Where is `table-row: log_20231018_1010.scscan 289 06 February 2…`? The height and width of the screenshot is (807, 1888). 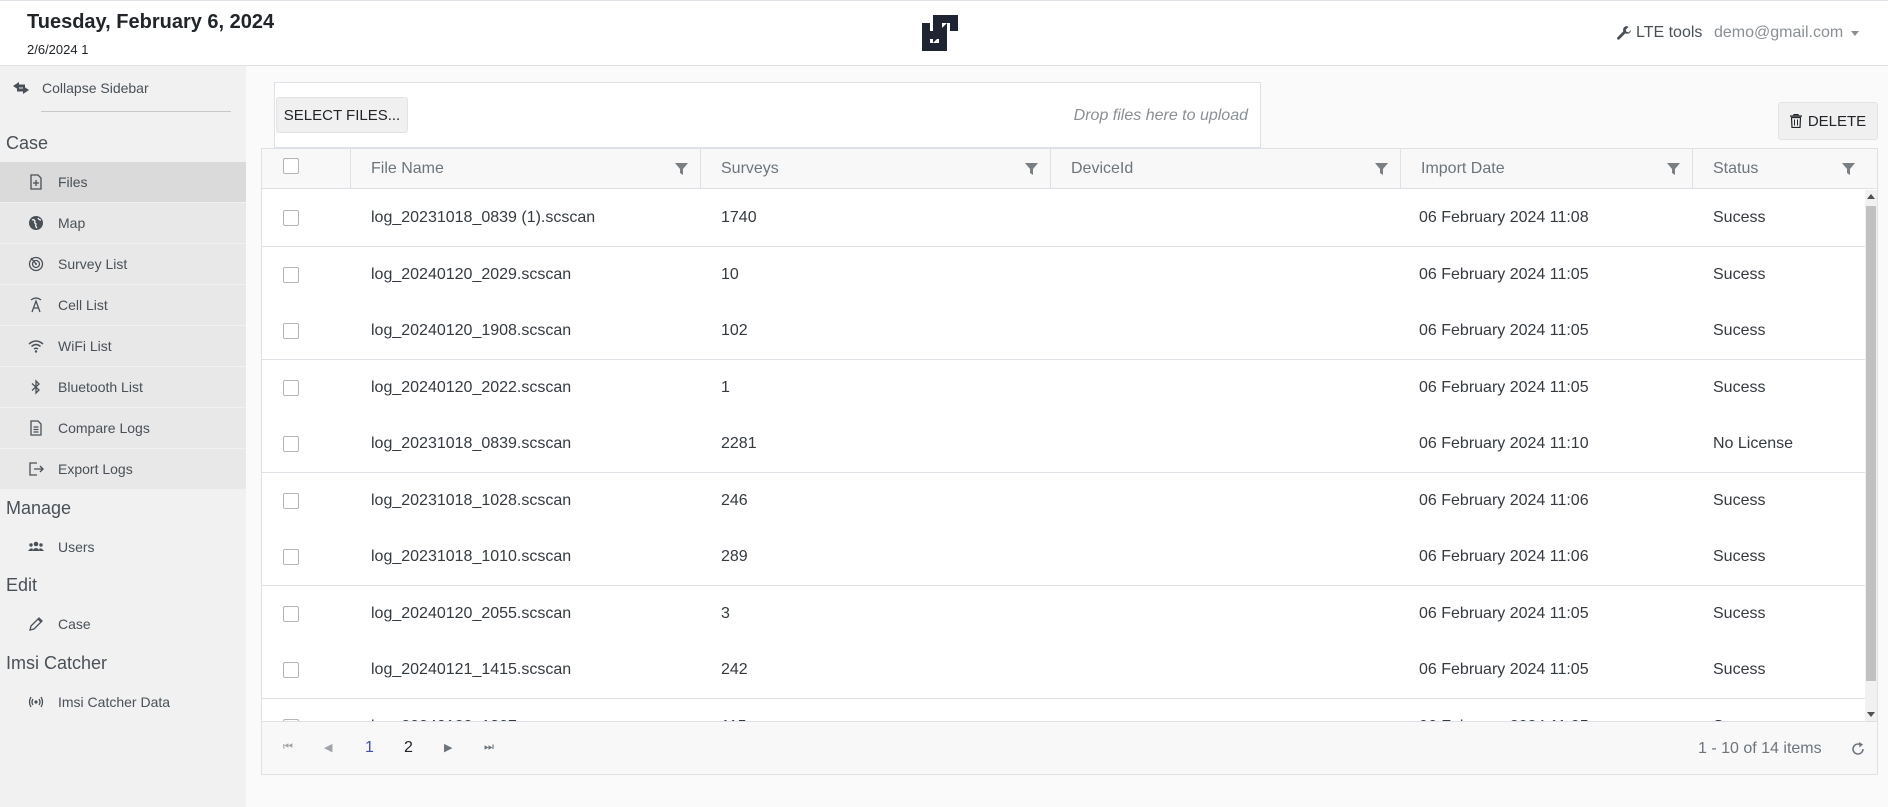
table-row: log_20231018_1010.scscan 289 06 February 2… is located at coordinates (1064, 557).